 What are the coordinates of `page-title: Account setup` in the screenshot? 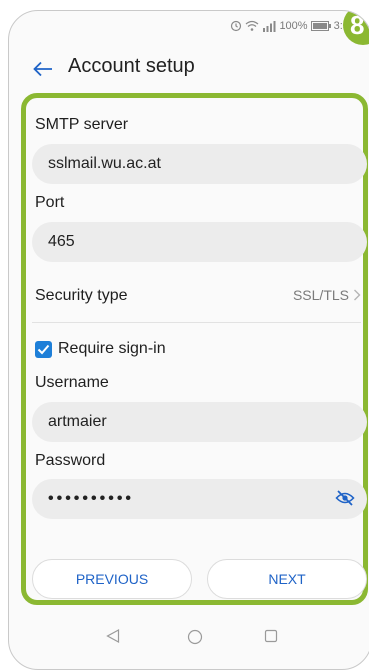 It's located at (131, 66).